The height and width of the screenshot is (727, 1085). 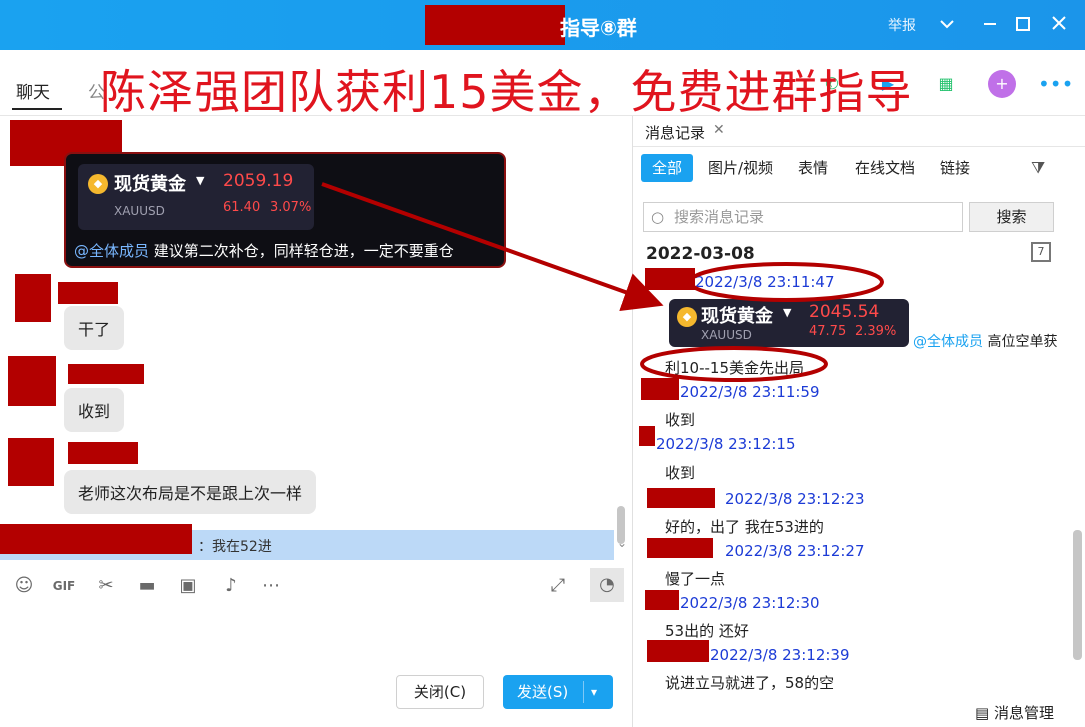 I want to click on panel-scrollbar, so click(x=1077, y=595).